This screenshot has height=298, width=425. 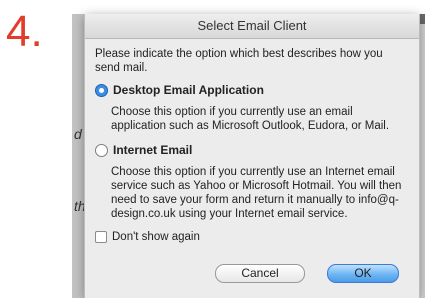 I want to click on cancel-button: Cancel, so click(x=260, y=273).